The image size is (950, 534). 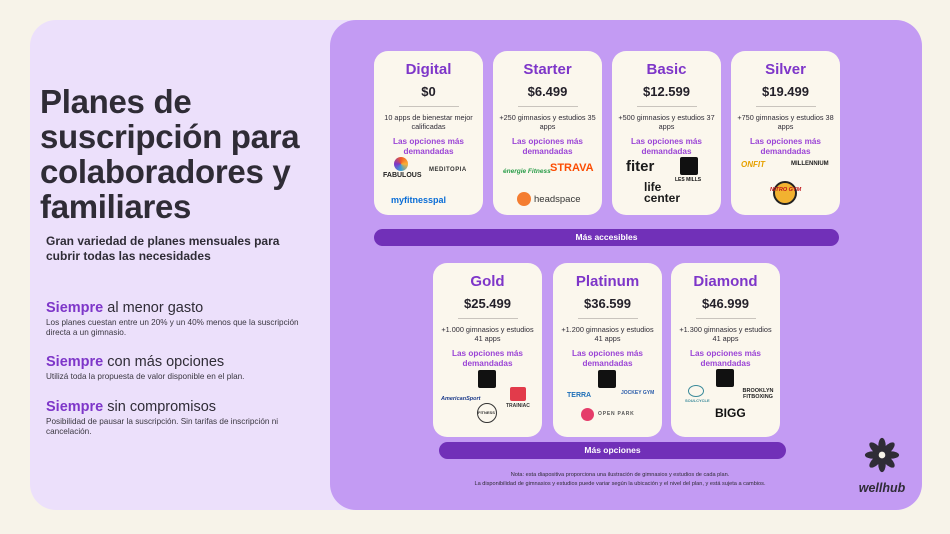 I want to click on plan-name: Gold, so click(x=487, y=281).